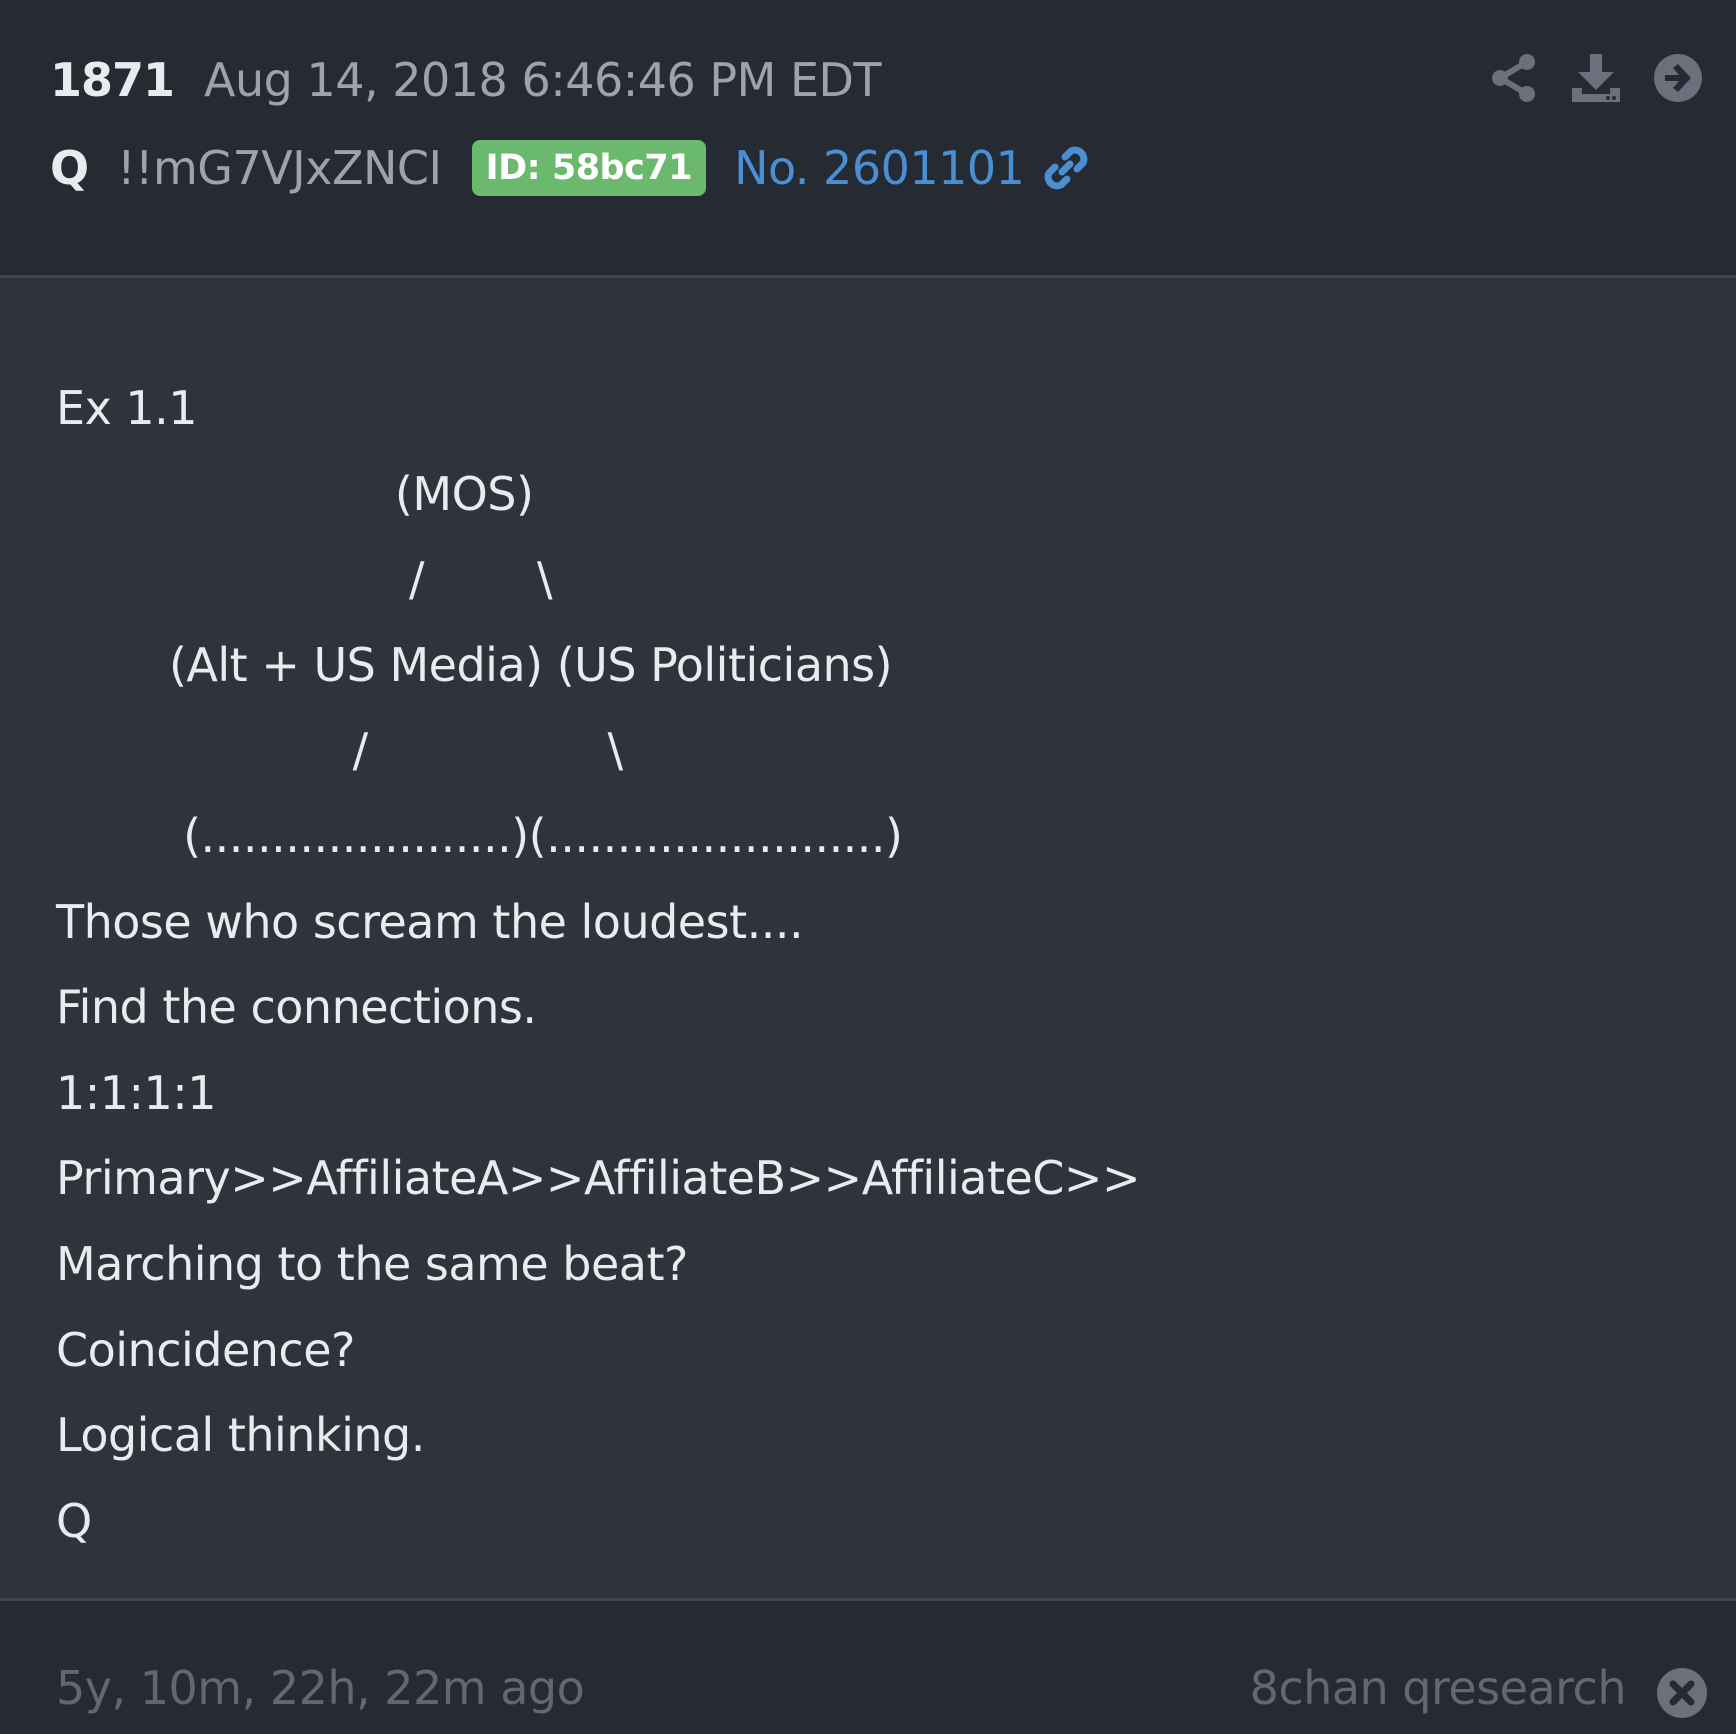  What do you see at coordinates (74, 1520) in the screenshot?
I see `post-line: Q` at bounding box center [74, 1520].